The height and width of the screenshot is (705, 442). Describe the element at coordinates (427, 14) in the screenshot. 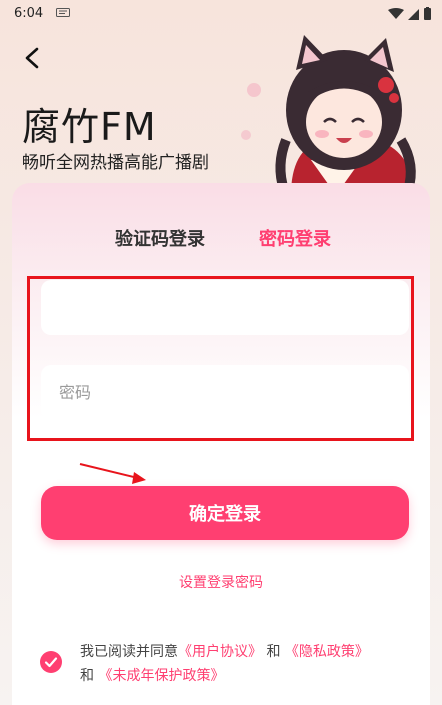

I see `battery-icon` at that location.